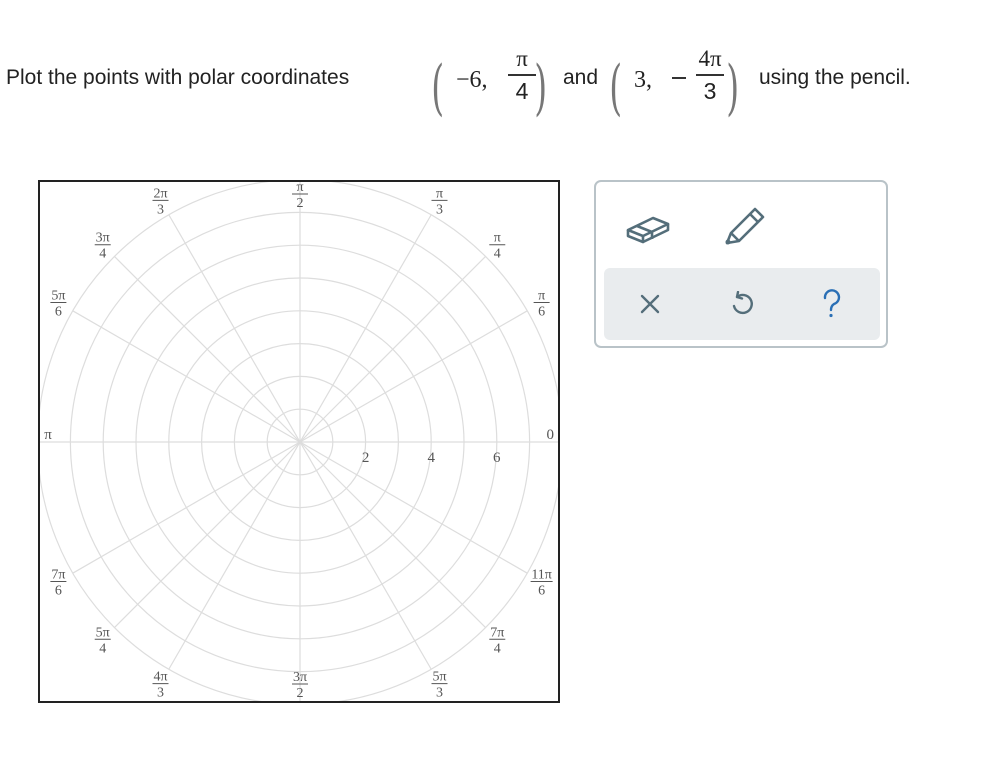 The image size is (986, 766). I want to click on drawing-toolbar, so click(741, 264).